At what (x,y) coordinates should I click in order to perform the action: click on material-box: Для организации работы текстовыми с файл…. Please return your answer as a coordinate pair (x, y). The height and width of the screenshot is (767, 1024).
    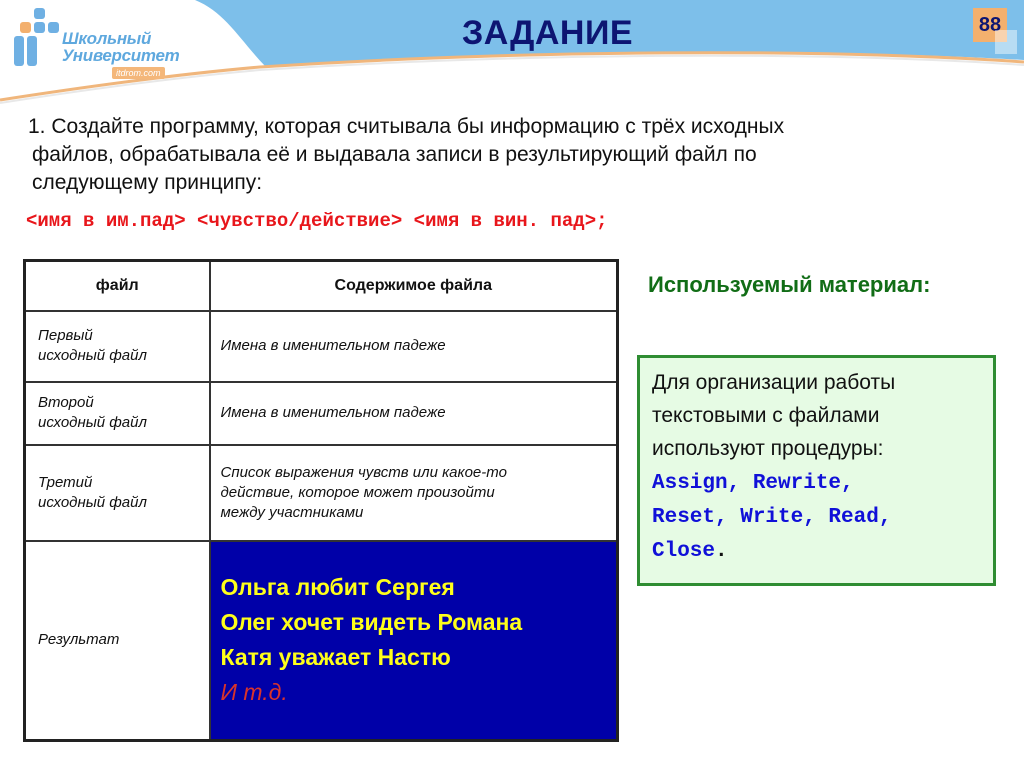
    Looking at the image, I should click on (816, 470).